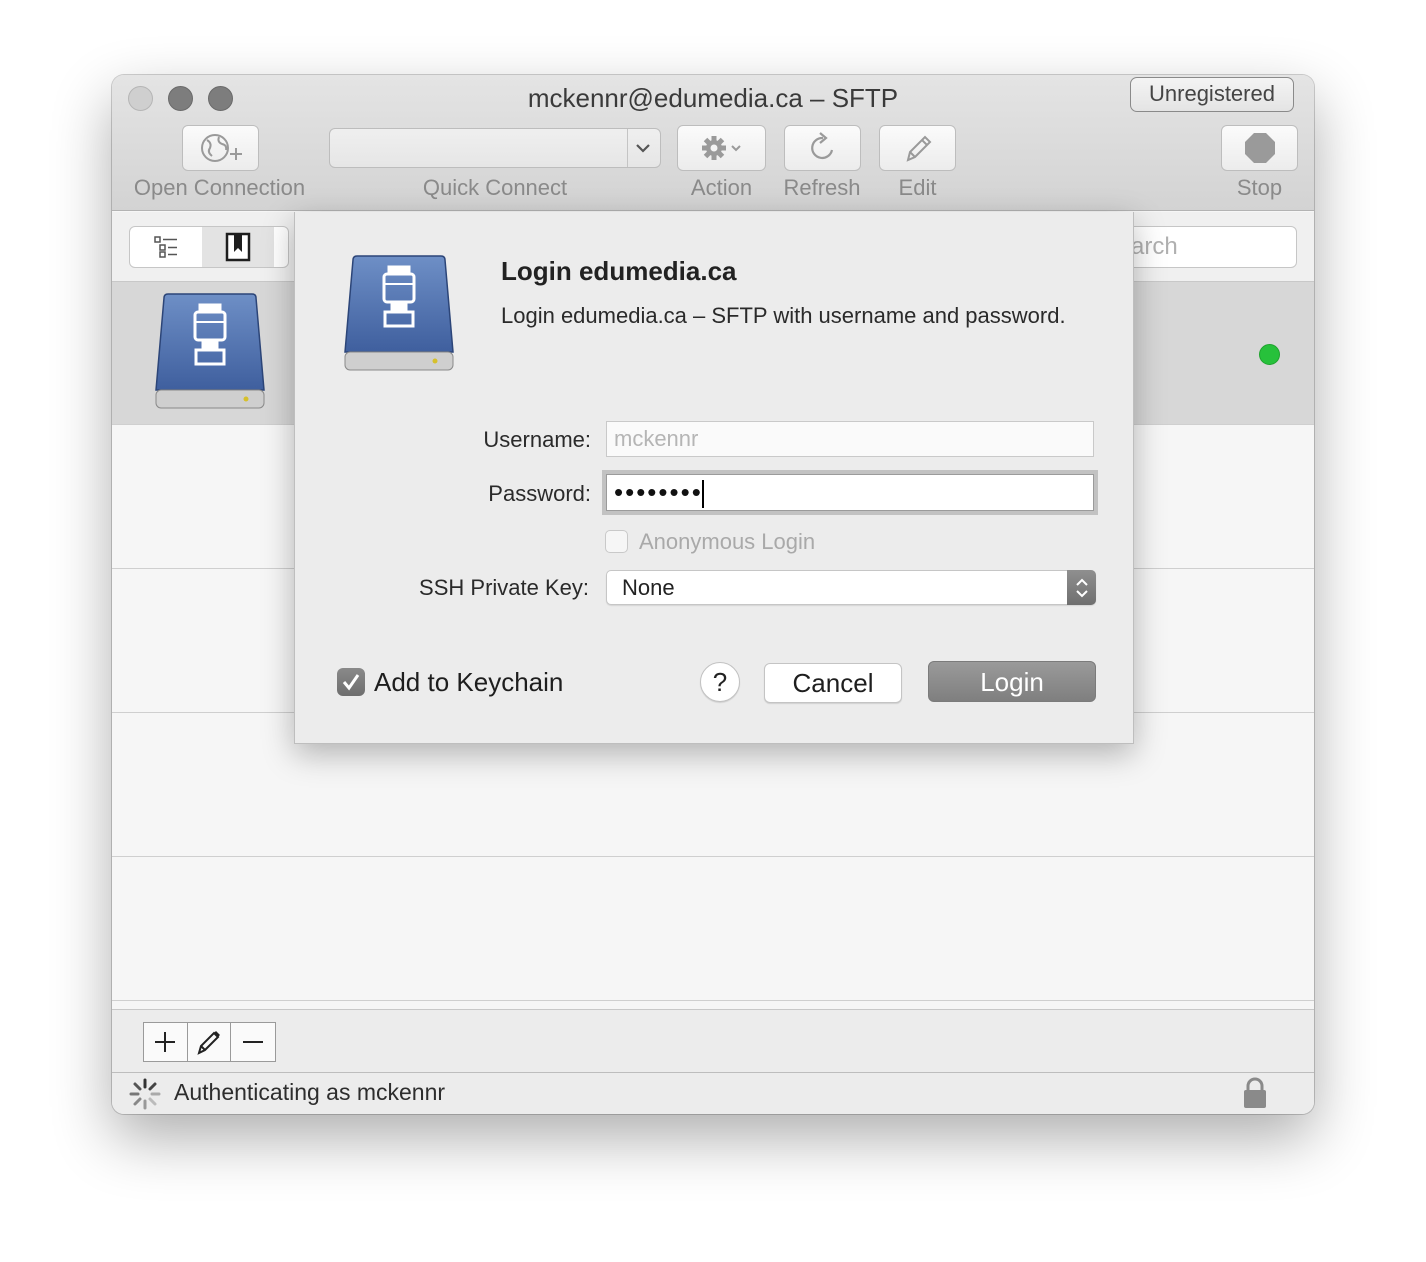 Image resolution: width=1426 pixels, height=1262 pixels. What do you see at coordinates (1255, 1092) in the screenshot?
I see `lock-icon` at bounding box center [1255, 1092].